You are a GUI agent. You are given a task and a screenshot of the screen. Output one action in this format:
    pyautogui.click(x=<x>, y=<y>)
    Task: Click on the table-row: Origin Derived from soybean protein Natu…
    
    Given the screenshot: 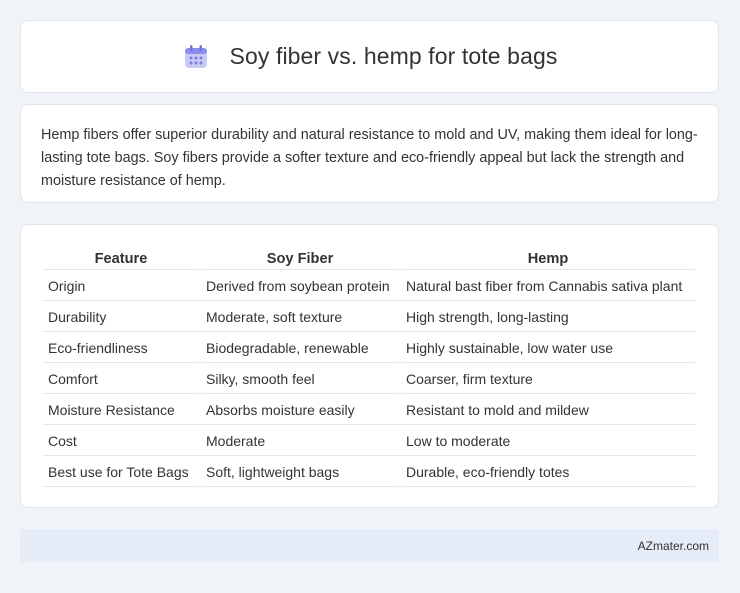 What is the action you would take?
    pyautogui.click(x=369, y=286)
    